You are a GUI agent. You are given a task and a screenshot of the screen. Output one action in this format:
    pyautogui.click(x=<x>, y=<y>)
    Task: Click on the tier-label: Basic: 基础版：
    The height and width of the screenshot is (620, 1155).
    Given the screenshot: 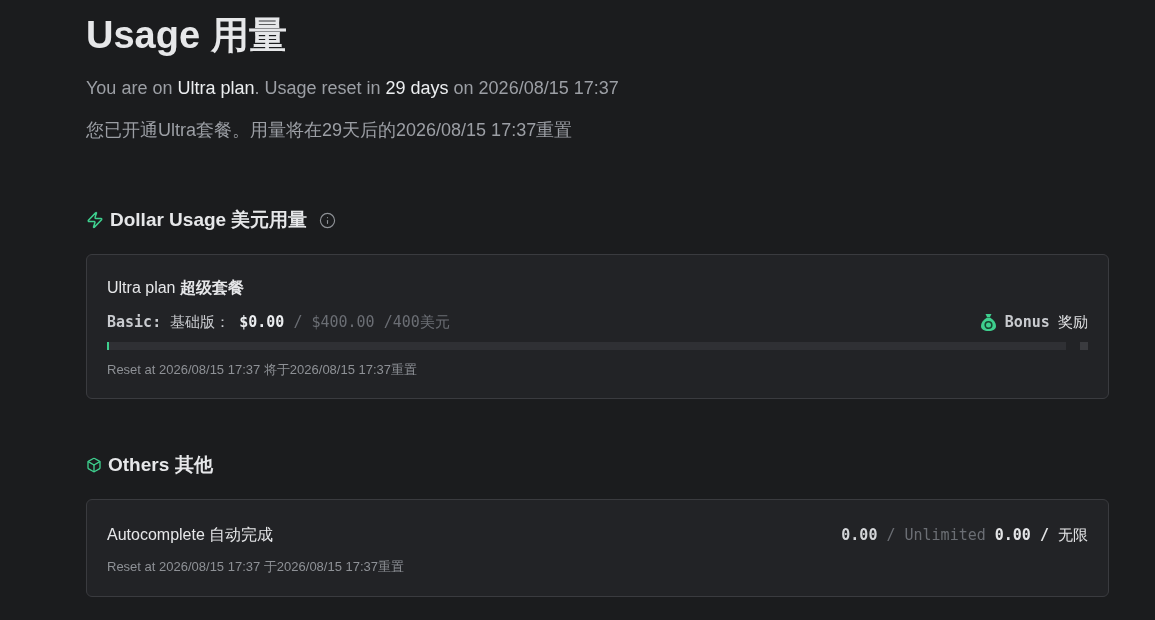 What is the action you would take?
    pyautogui.click(x=169, y=322)
    